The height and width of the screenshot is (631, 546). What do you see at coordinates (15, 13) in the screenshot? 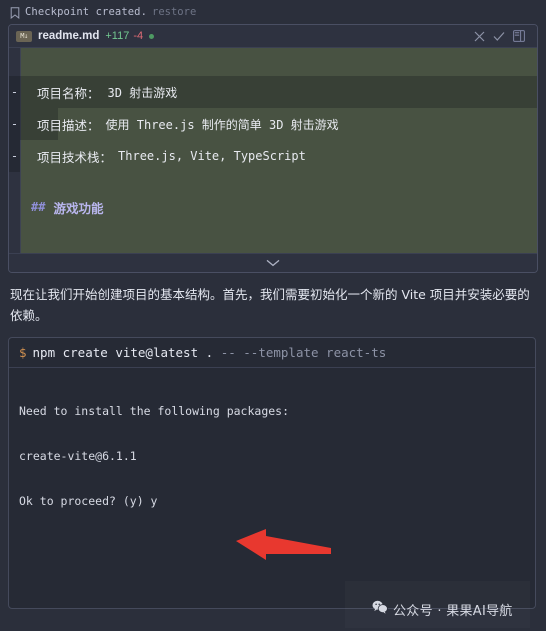
I see `bookmark-icon` at bounding box center [15, 13].